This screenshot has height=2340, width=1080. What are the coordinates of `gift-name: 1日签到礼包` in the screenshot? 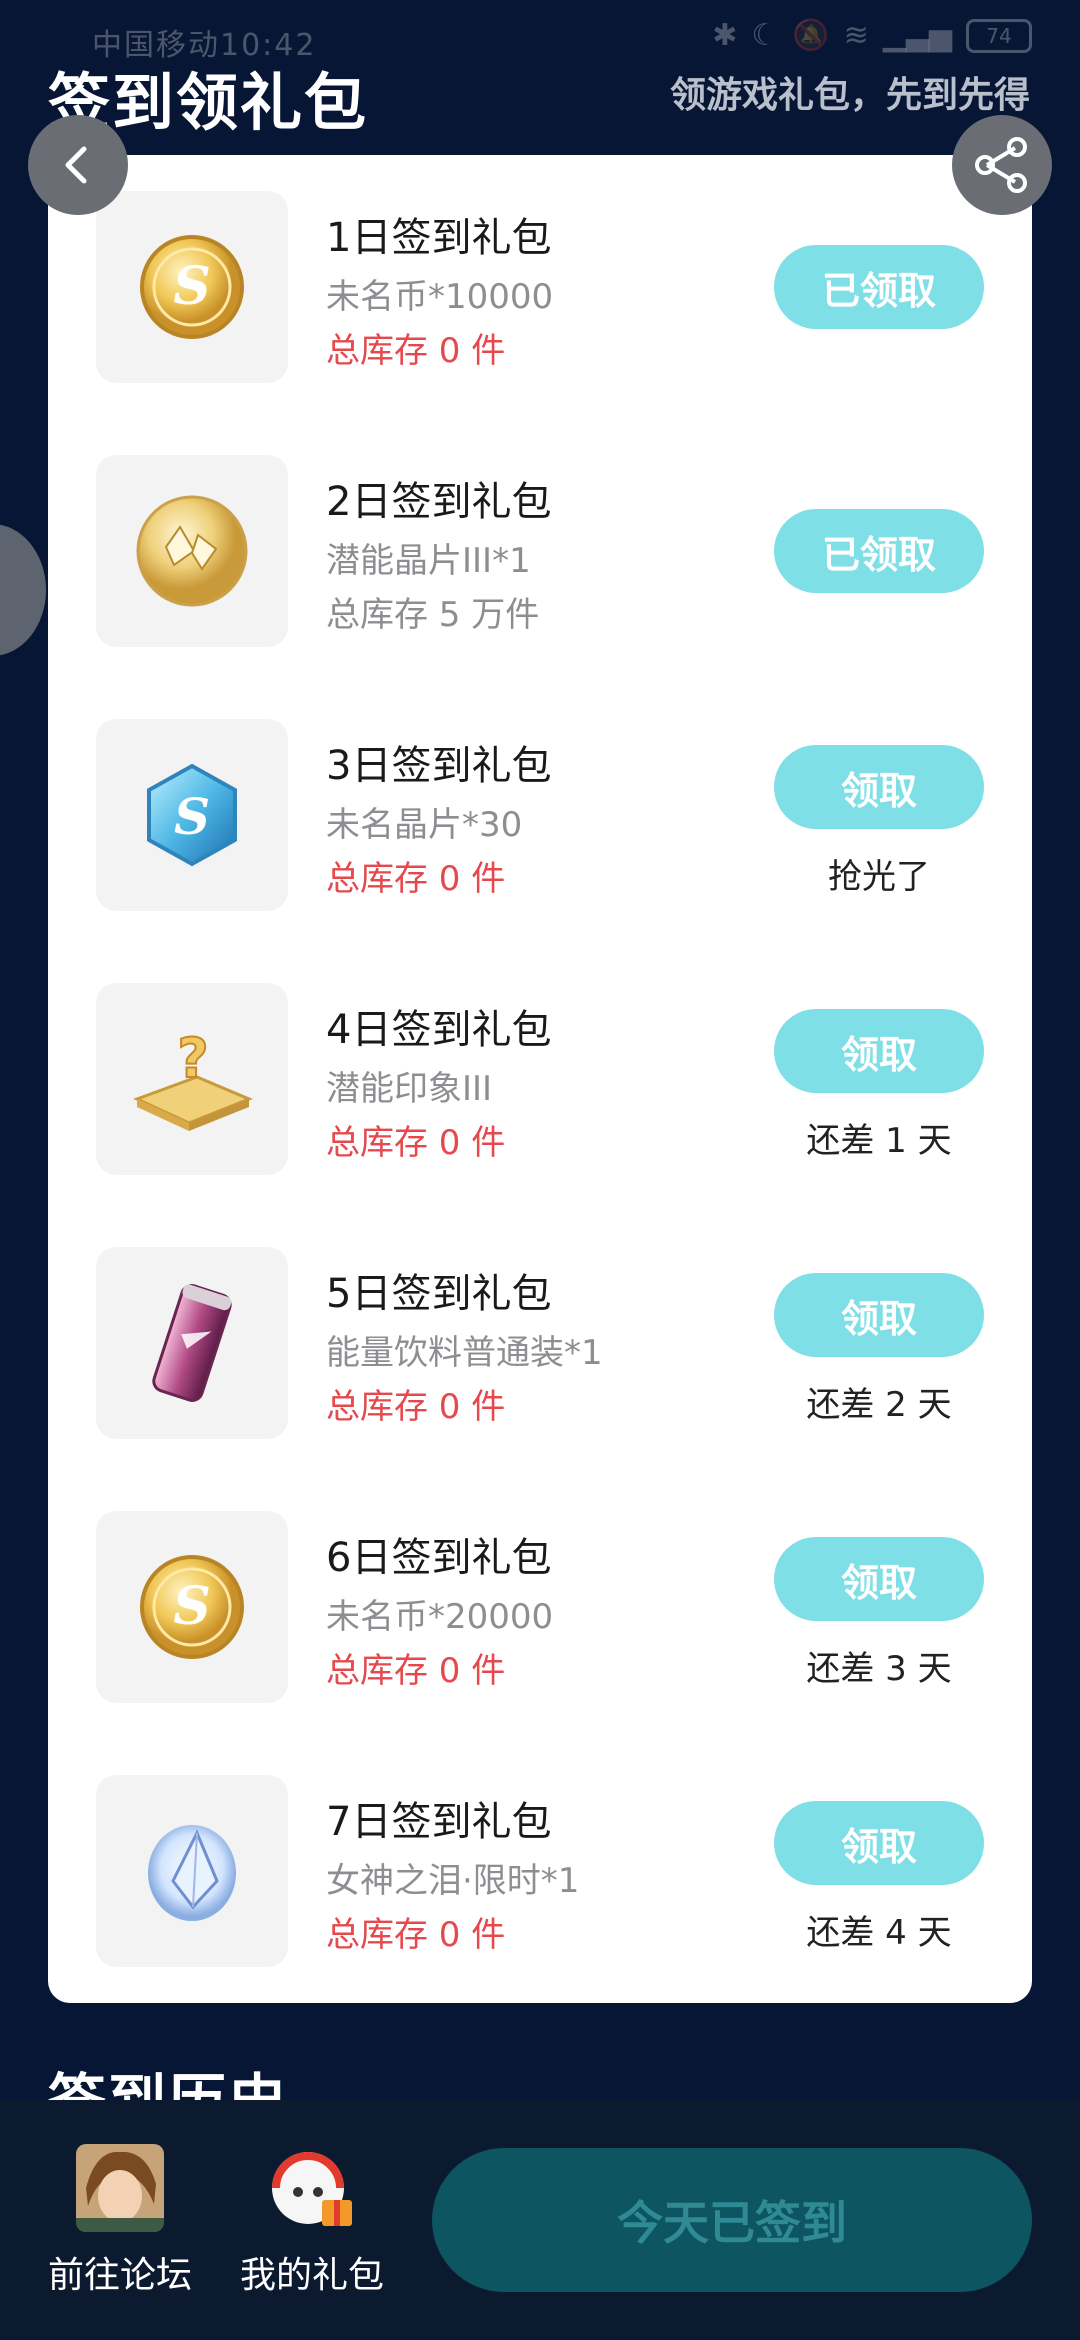 It's located at (439, 238).